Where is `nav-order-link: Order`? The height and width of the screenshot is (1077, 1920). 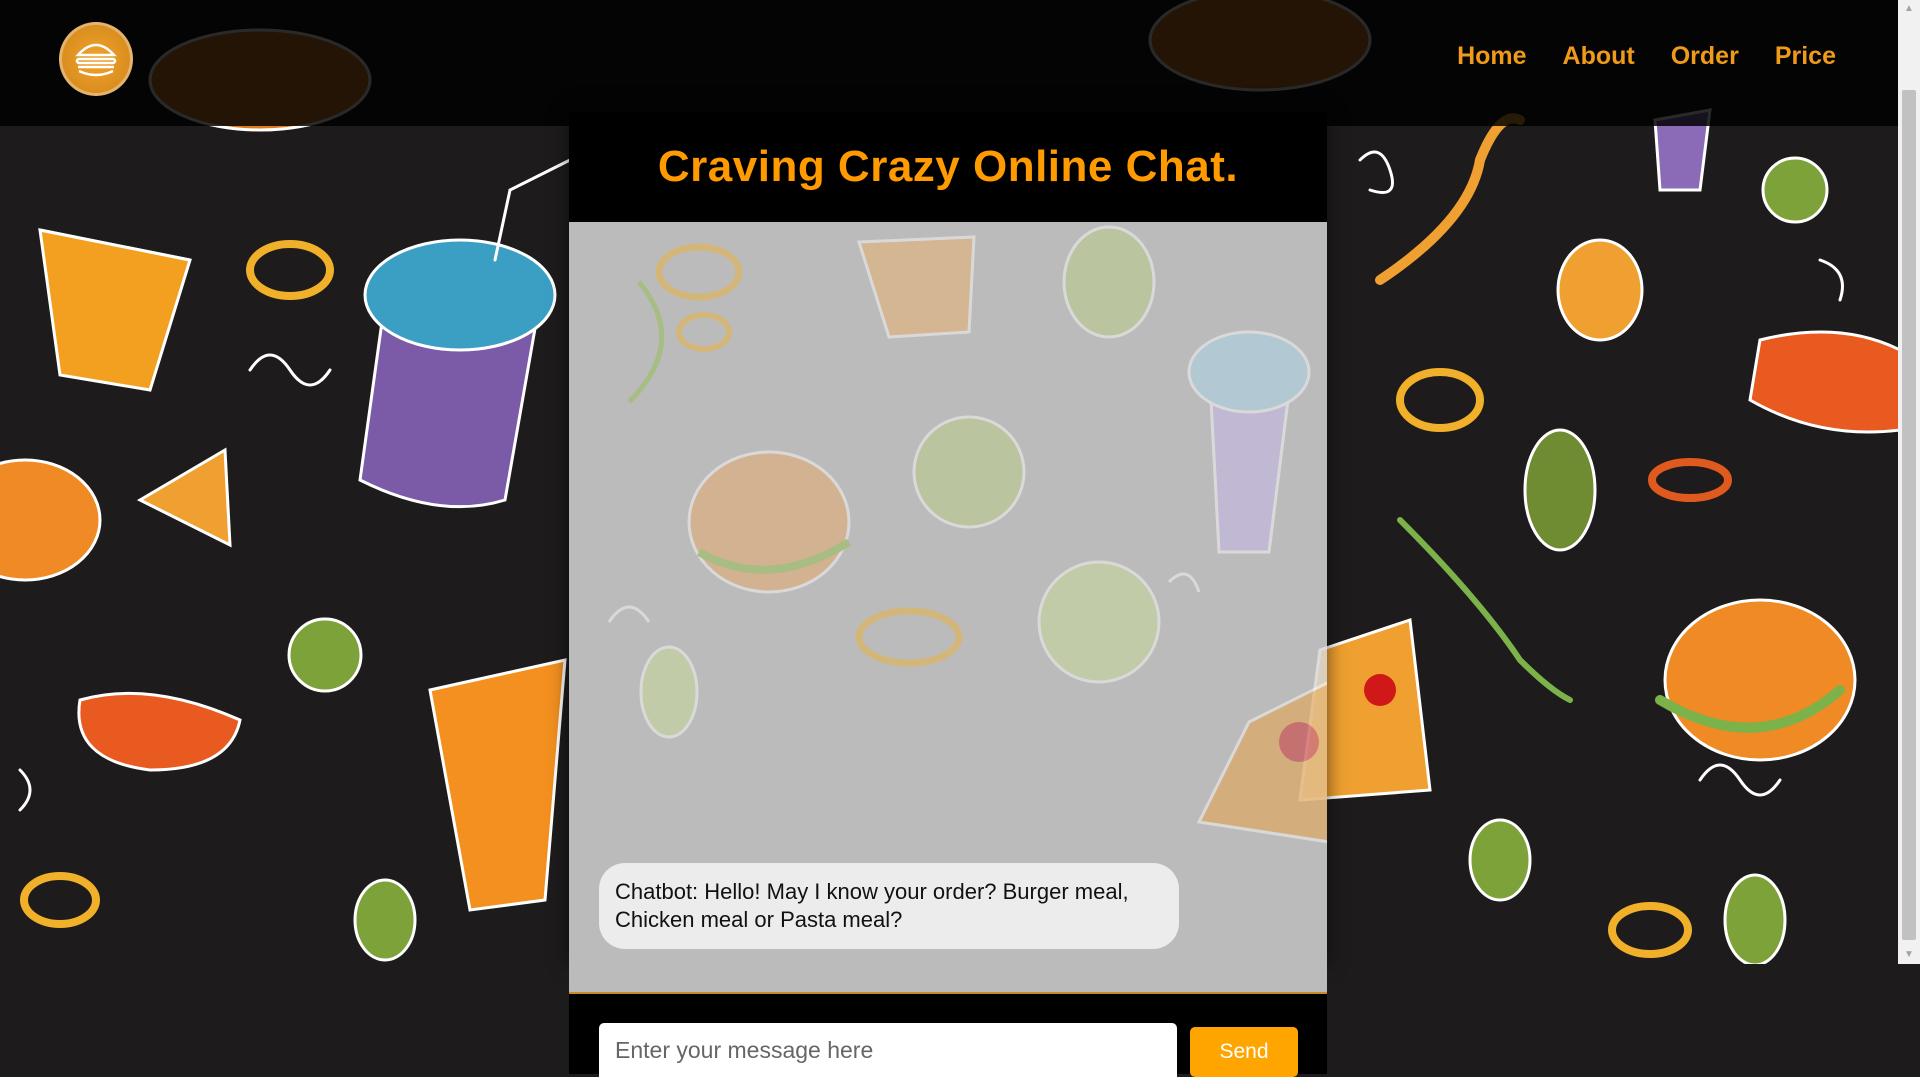
nav-order-link: Order is located at coordinates (1705, 56).